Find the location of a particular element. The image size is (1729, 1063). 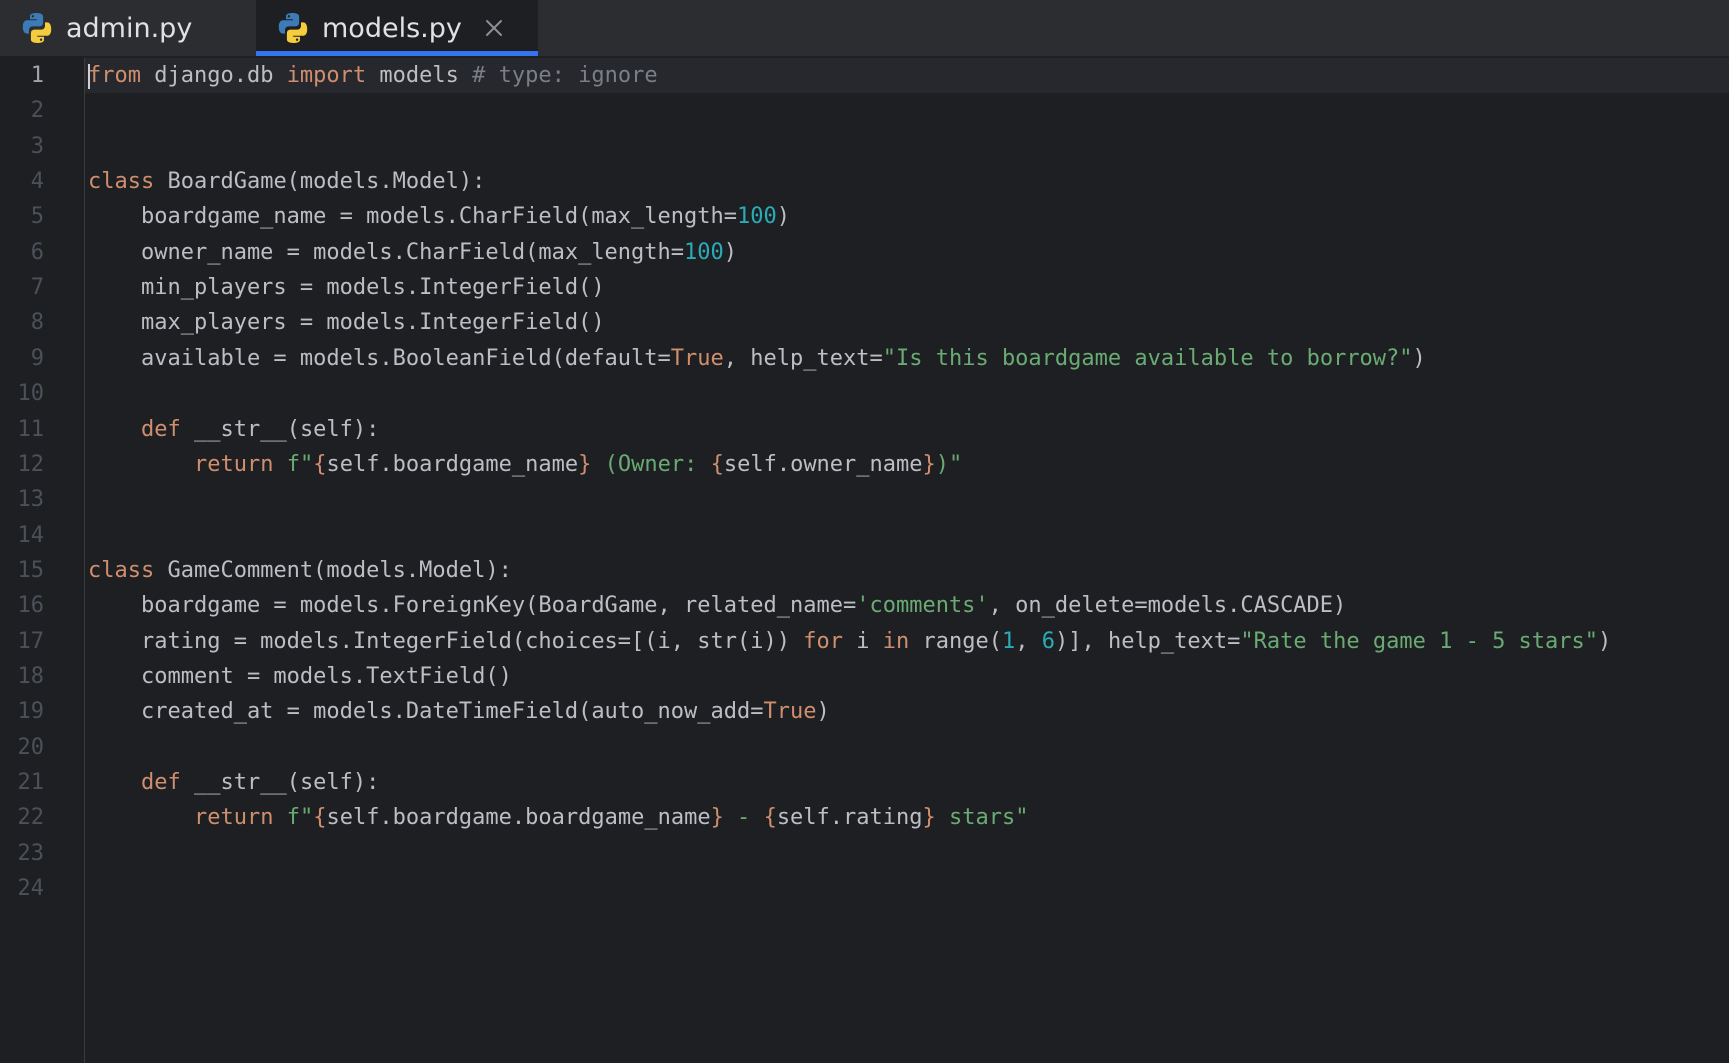

tab-models-py: models.py is located at coordinates (397, 28).